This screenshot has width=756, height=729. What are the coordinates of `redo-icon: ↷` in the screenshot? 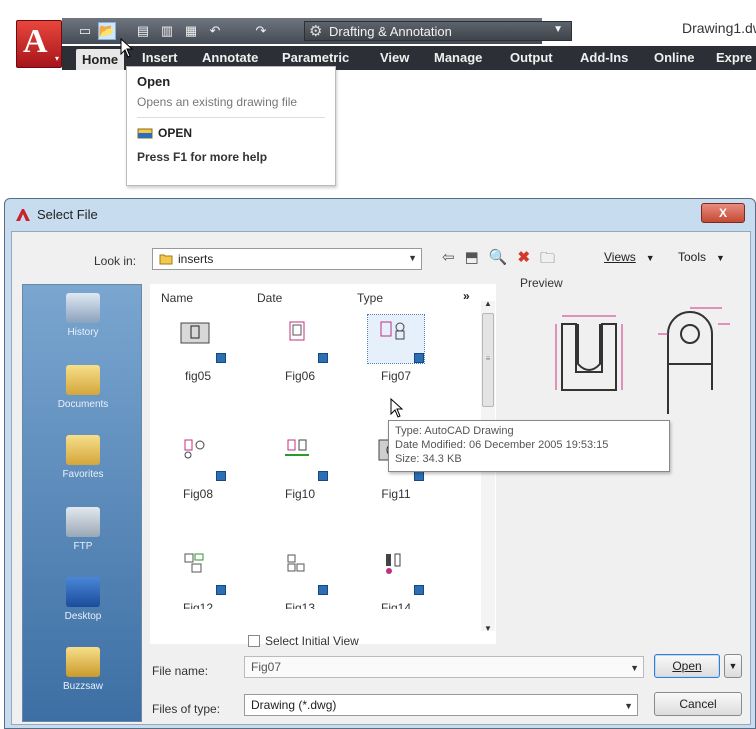 It's located at (261, 31).